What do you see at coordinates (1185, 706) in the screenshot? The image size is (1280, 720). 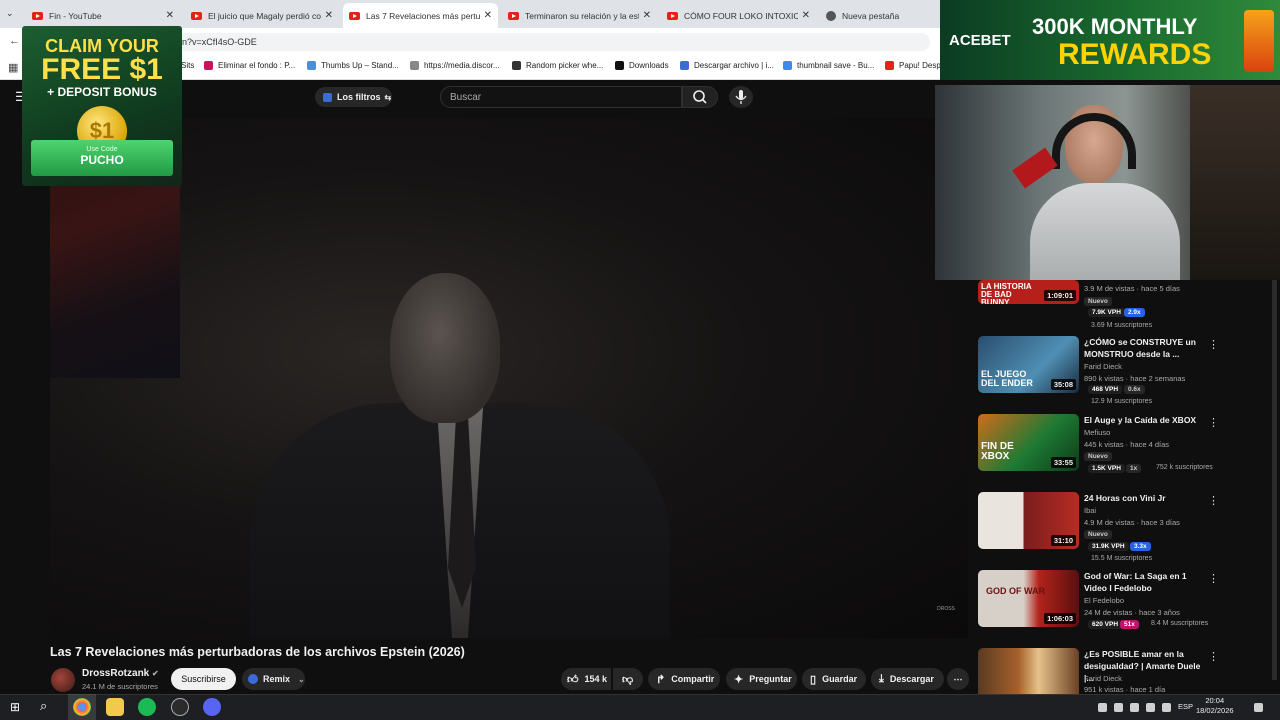 I see `language-indicator: ESP` at bounding box center [1185, 706].